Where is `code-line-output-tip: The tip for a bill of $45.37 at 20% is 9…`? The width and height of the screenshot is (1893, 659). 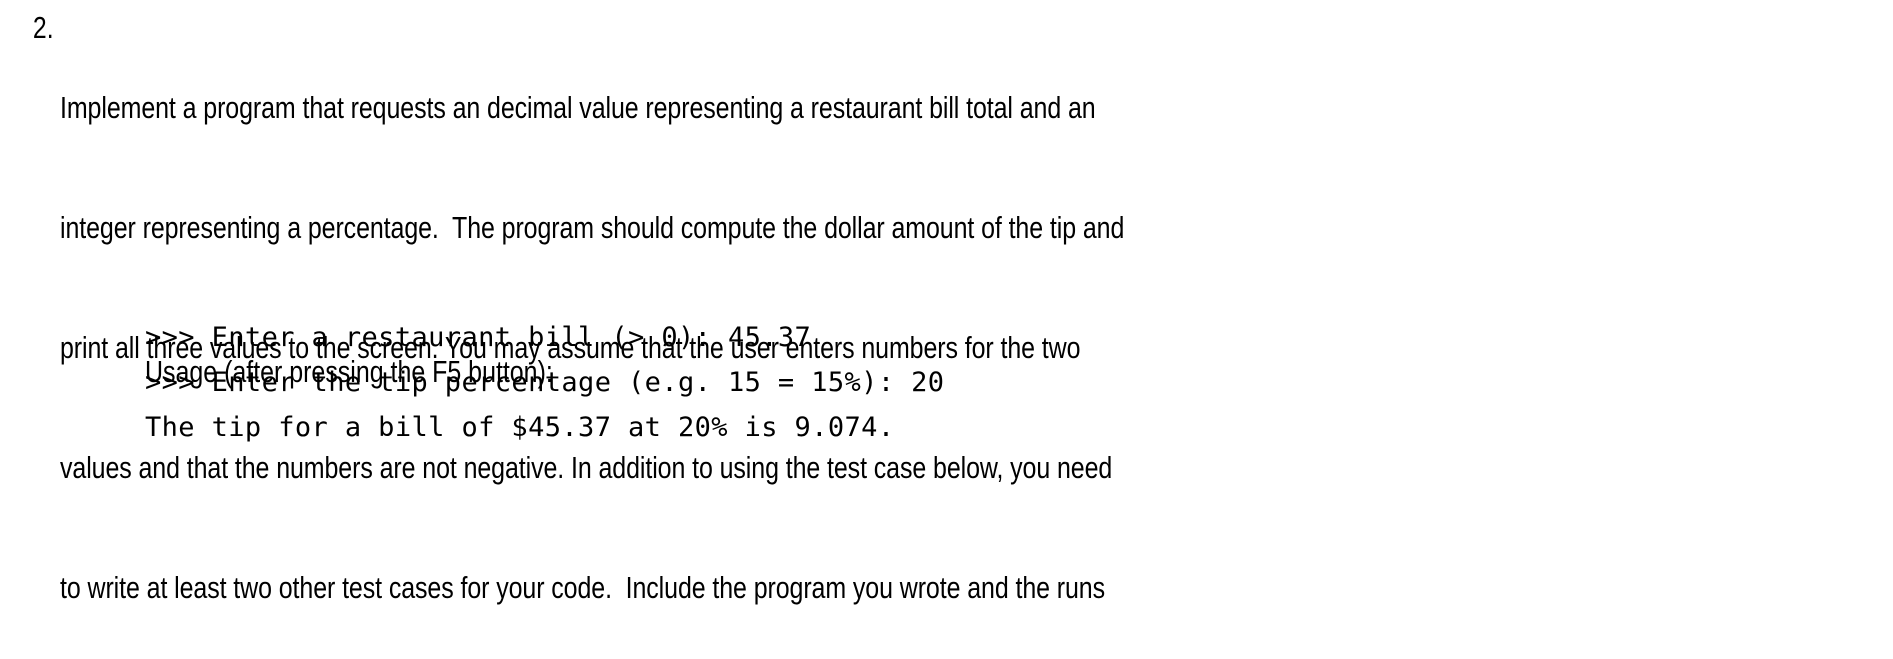 code-line-output-tip: The tip for a bill of $45.37 at 20% is 9… is located at coordinates (520, 427).